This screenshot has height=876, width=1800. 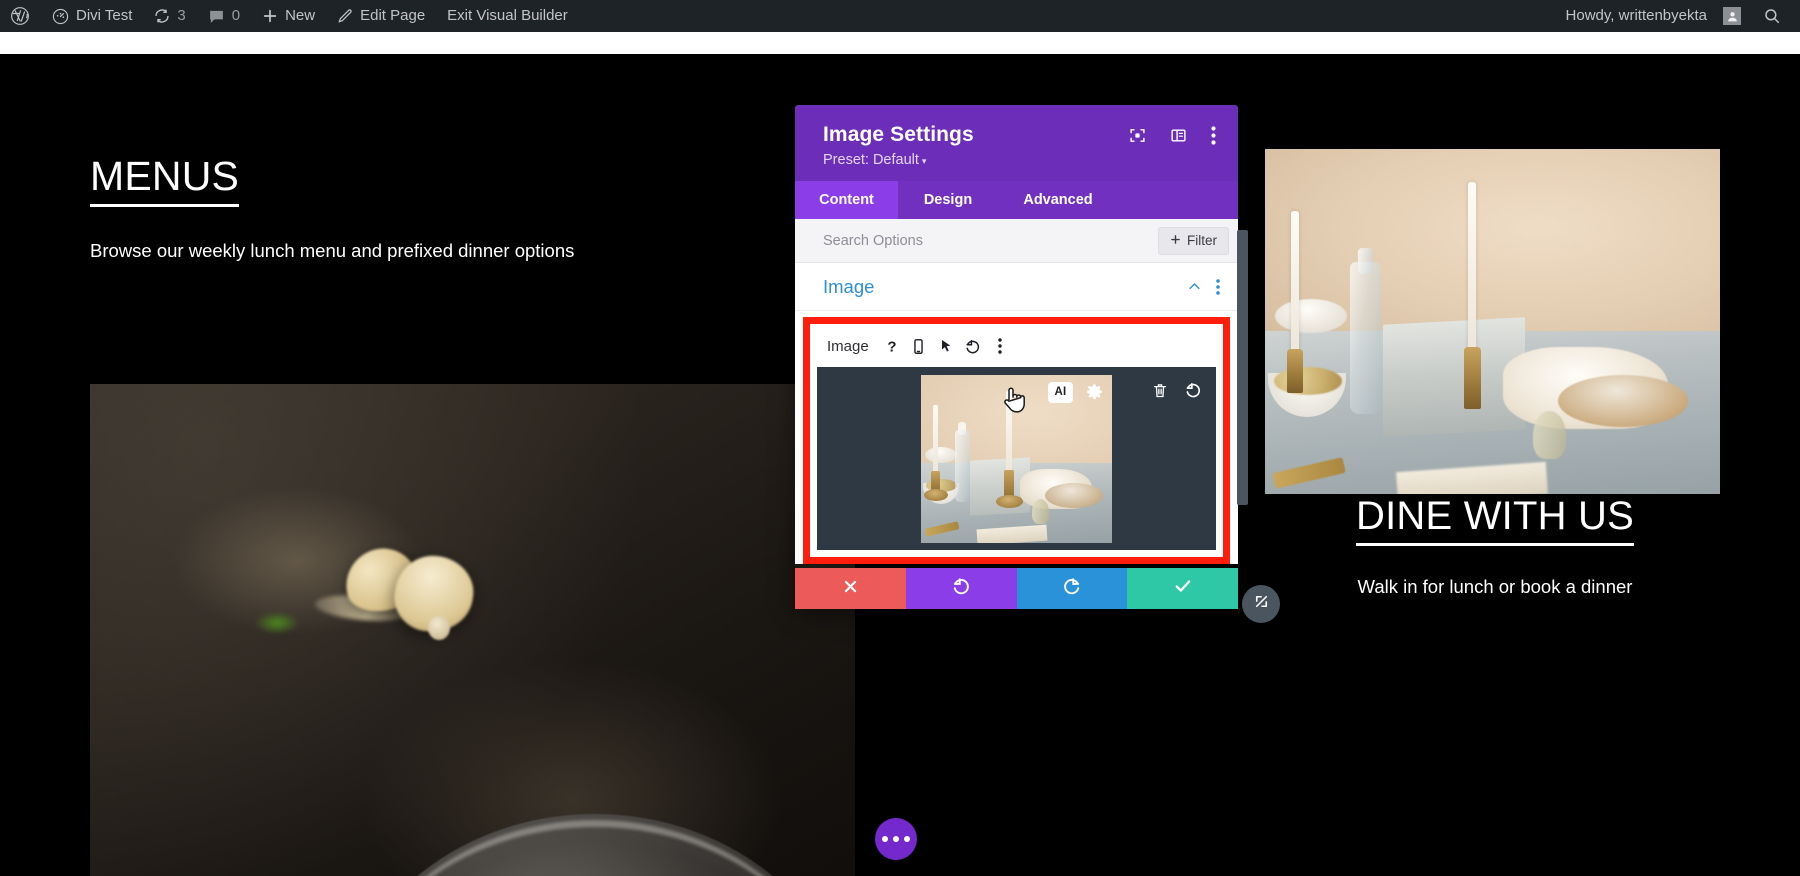 I want to click on tab-design: Design, so click(x=948, y=200).